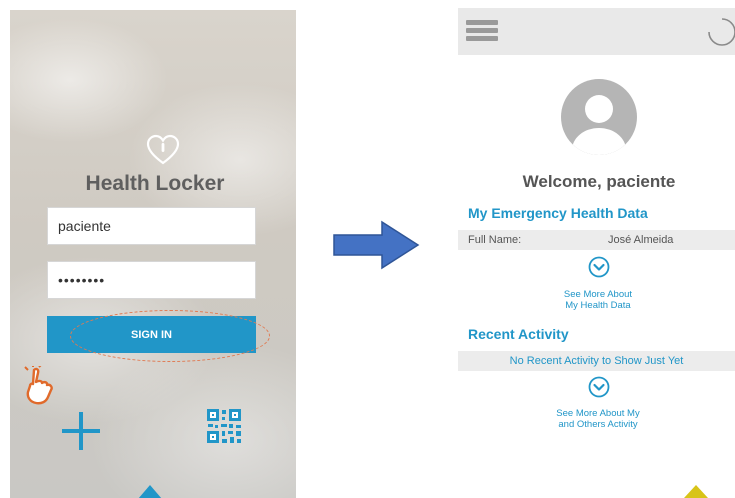 The height and width of the screenshot is (498, 735). What do you see at coordinates (376, 245) in the screenshot?
I see `transition-arrow-icon` at bounding box center [376, 245].